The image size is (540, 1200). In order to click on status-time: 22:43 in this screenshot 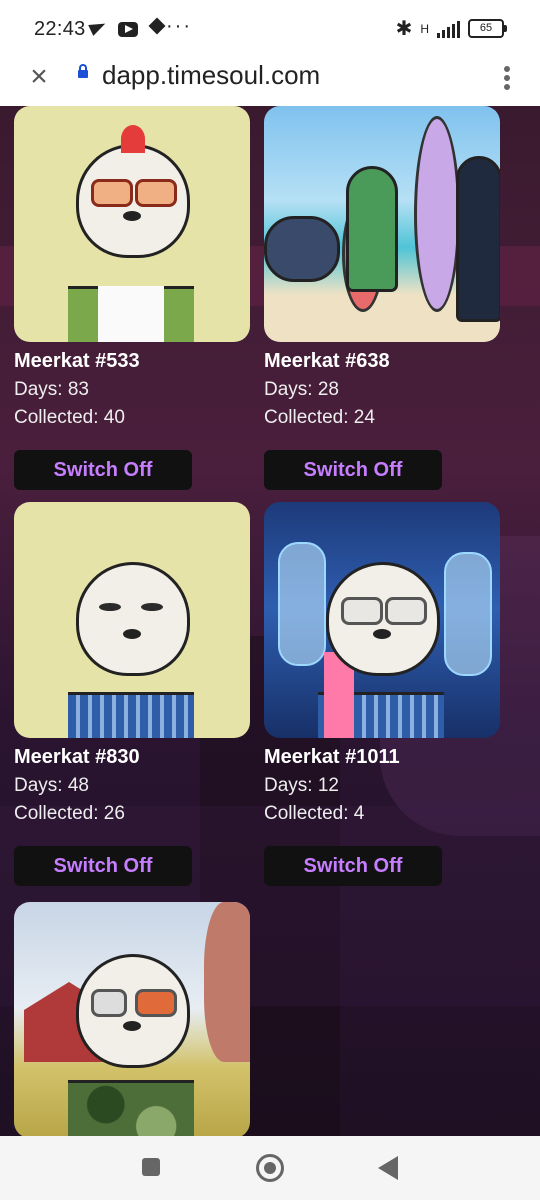, I will do `click(60, 29)`.